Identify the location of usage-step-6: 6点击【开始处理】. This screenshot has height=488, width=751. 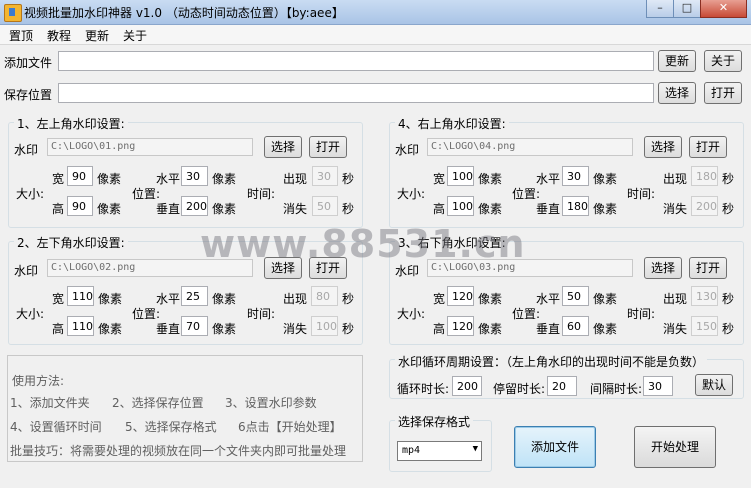
(290, 427).